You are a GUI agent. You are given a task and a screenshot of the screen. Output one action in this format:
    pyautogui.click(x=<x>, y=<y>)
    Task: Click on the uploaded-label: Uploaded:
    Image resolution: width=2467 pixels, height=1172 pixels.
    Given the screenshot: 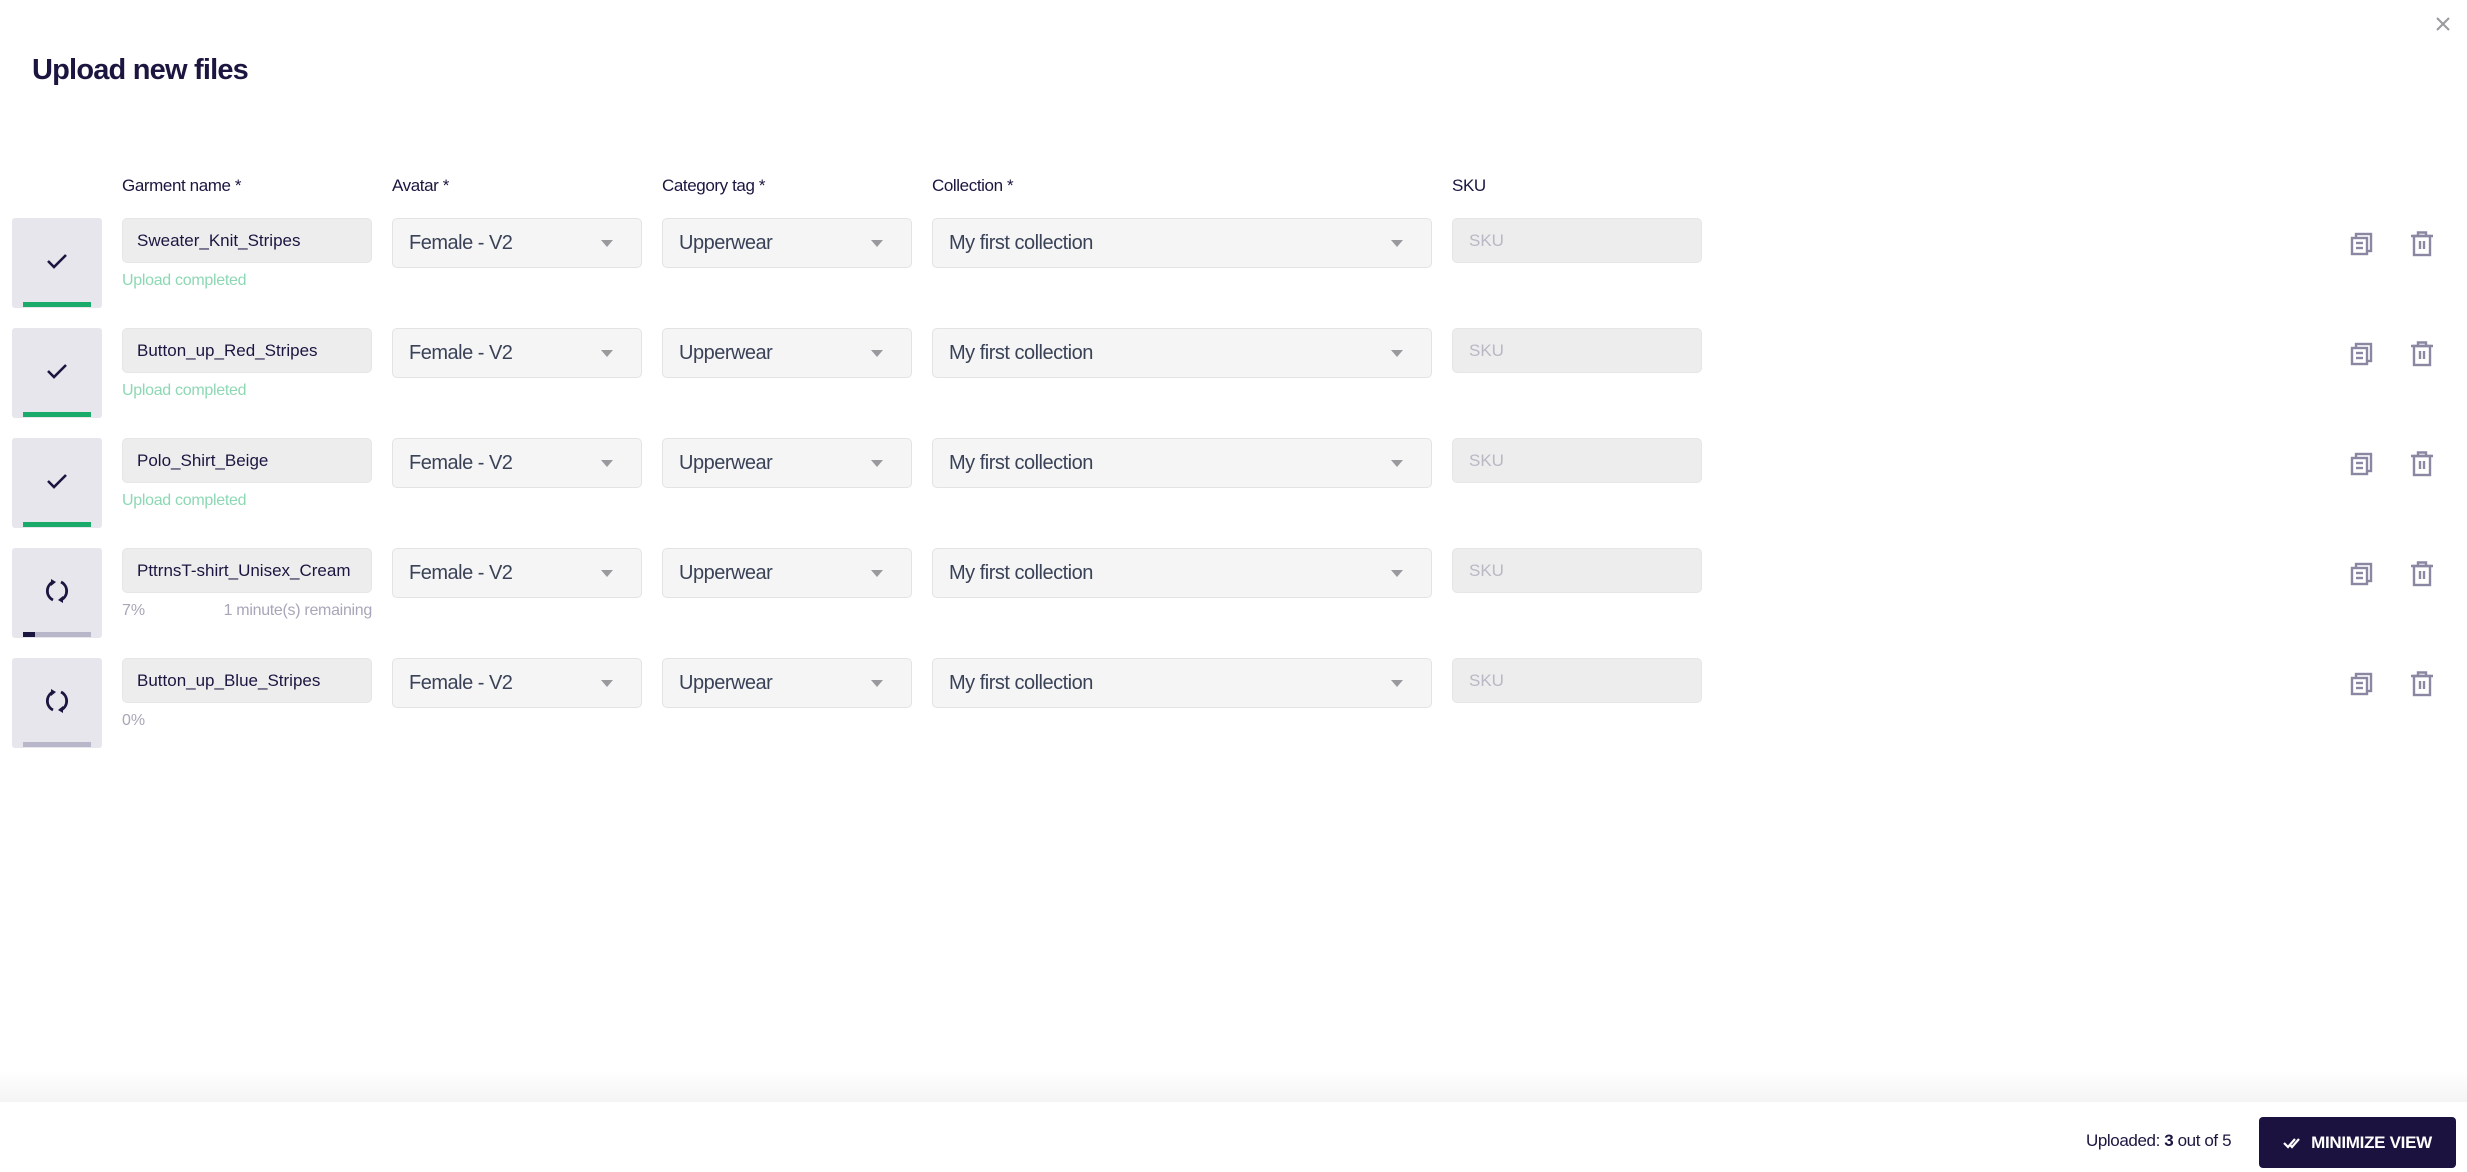 What is the action you would take?
    pyautogui.click(x=2123, y=1140)
    